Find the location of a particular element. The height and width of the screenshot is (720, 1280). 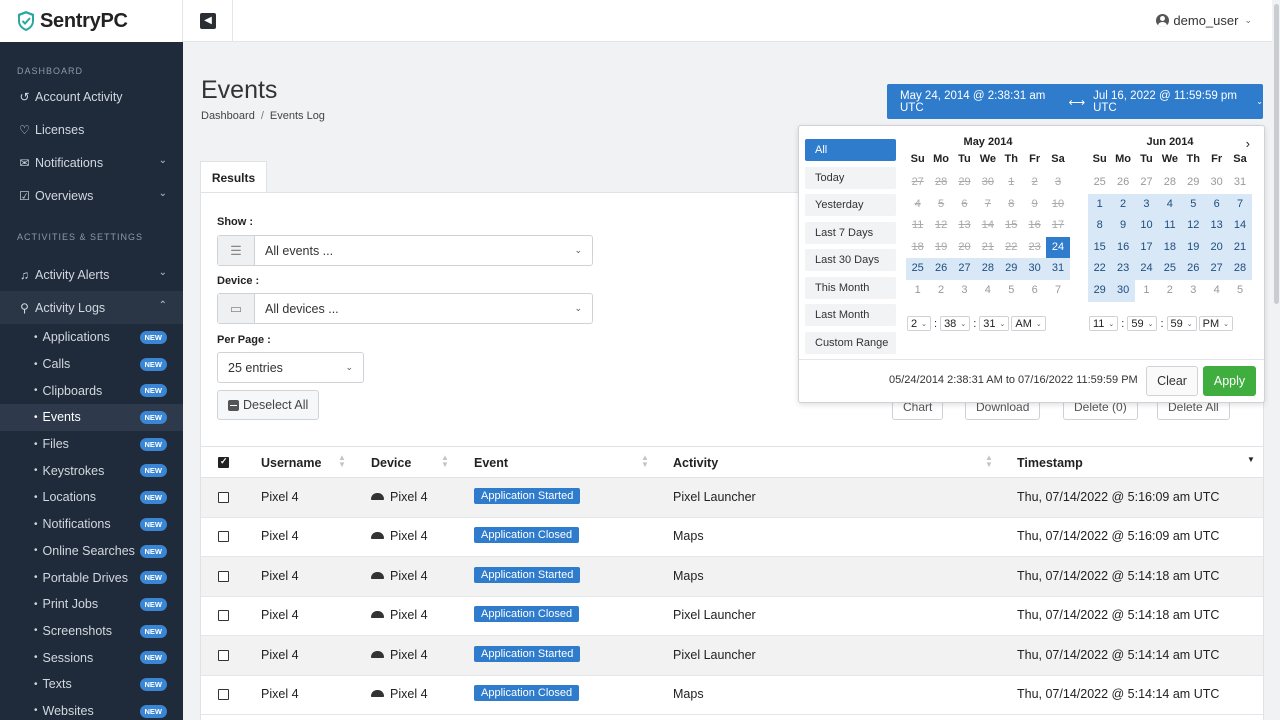

sidebar-item-overviews: ☑ Overviews ⌄ is located at coordinates (91, 195).